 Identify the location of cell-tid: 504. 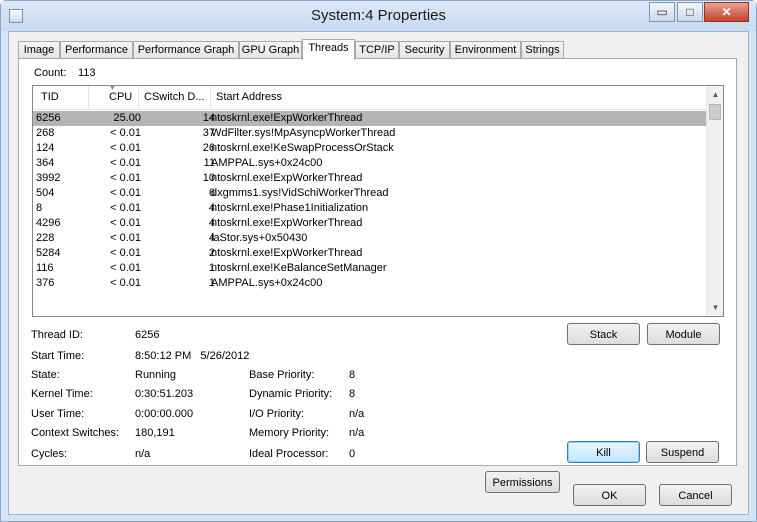
(45, 193).